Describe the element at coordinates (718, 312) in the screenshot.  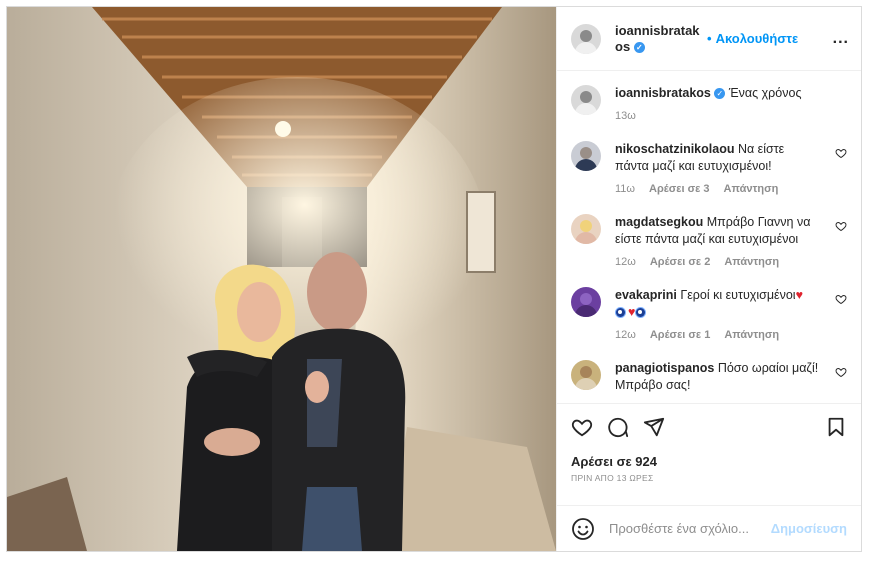
I see `emoji-row: ♥` at that location.